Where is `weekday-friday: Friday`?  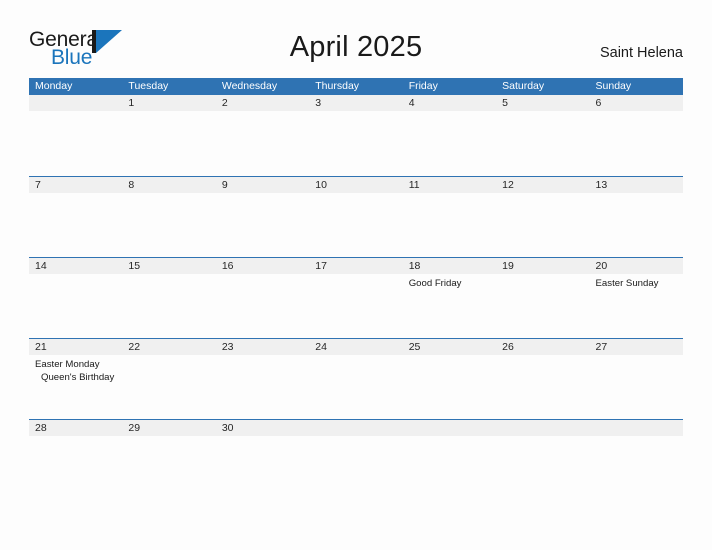
weekday-friday: Friday is located at coordinates (423, 86).